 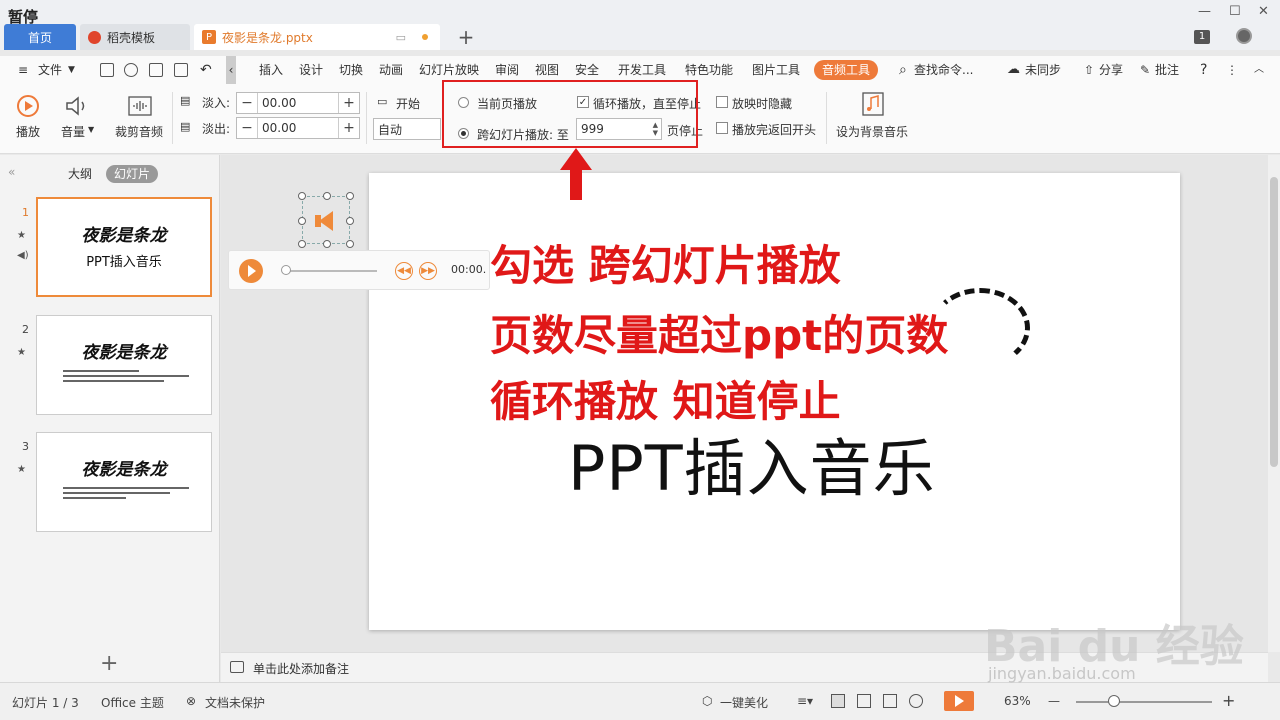 I want to click on monitor-icon: ▭, so click(x=401, y=37).